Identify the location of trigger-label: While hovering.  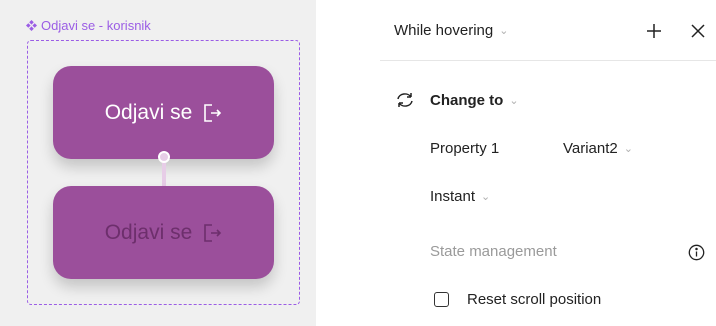
(444, 30).